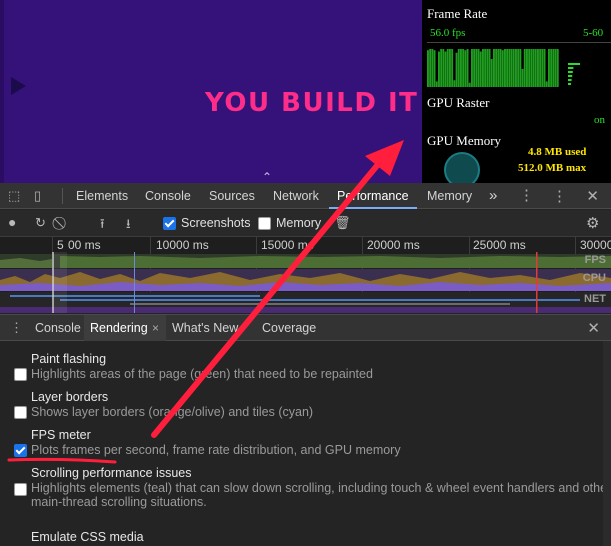 The image size is (611, 546). Describe the element at coordinates (592, 223) in the screenshot. I see `capture-settings-gear-icon: ⚙` at that location.